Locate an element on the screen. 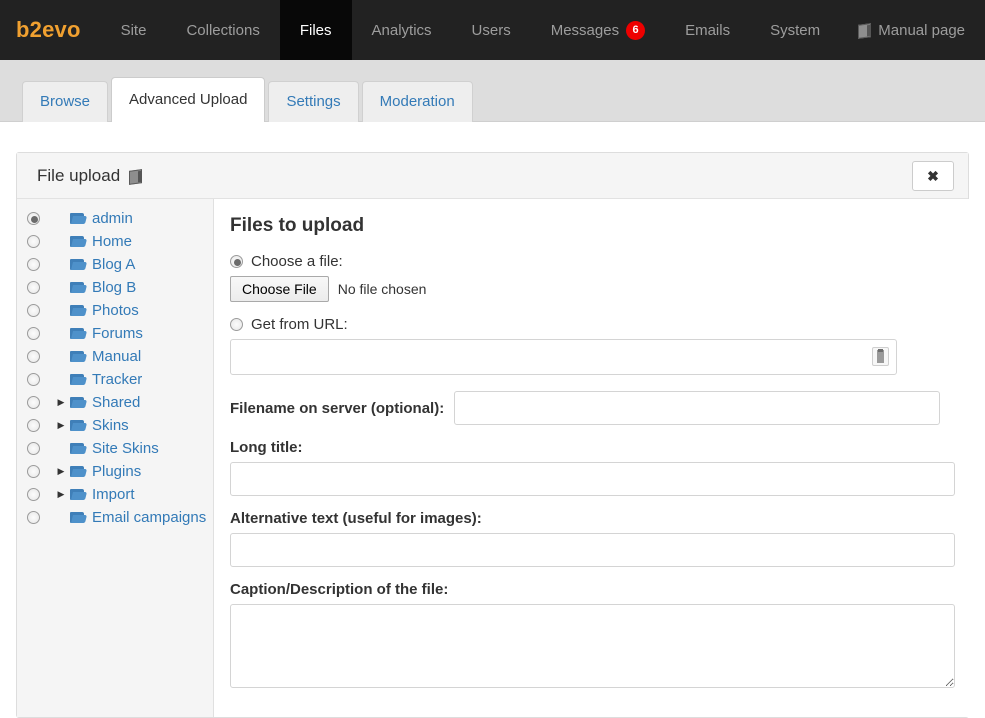 The height and width of the screenshot is (718, 985). long-title-label: Long title: is located at coordinates (266, 447).